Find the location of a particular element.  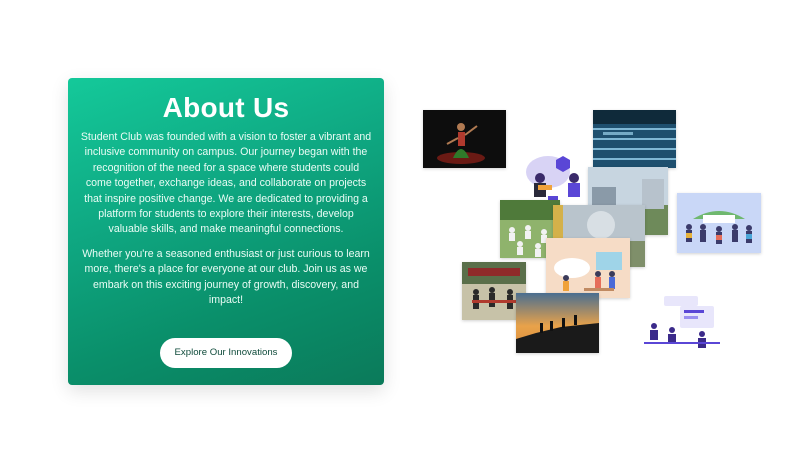

swimming-pool-photo is located at coordinates (634, 139).